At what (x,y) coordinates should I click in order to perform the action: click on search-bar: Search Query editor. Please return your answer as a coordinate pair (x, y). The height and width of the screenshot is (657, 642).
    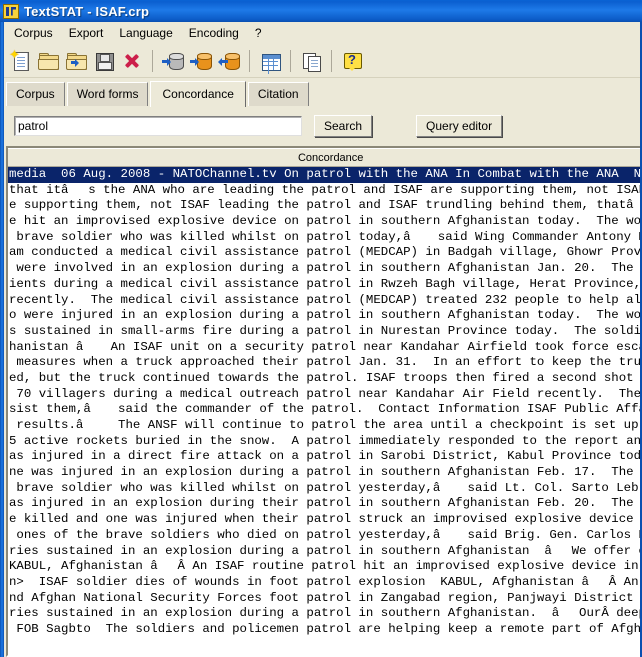
    Looking at the image, I should click on (321, 126).